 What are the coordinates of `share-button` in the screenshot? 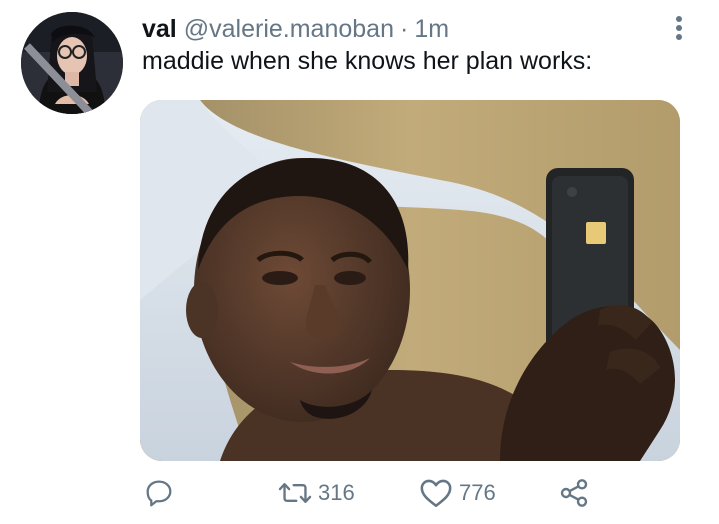 It's located at (574, 493).